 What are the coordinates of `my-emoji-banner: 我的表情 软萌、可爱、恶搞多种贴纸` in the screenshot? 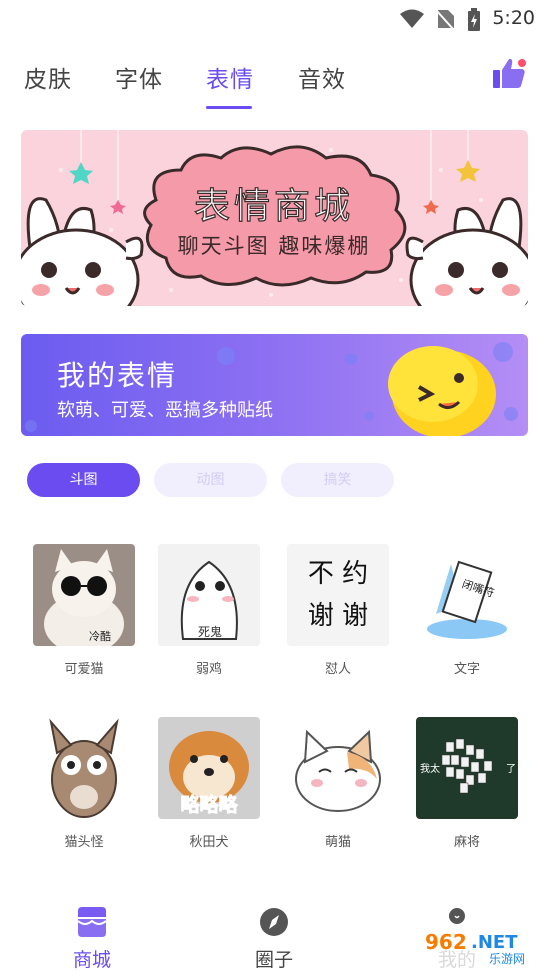 It's located at (274, 385).